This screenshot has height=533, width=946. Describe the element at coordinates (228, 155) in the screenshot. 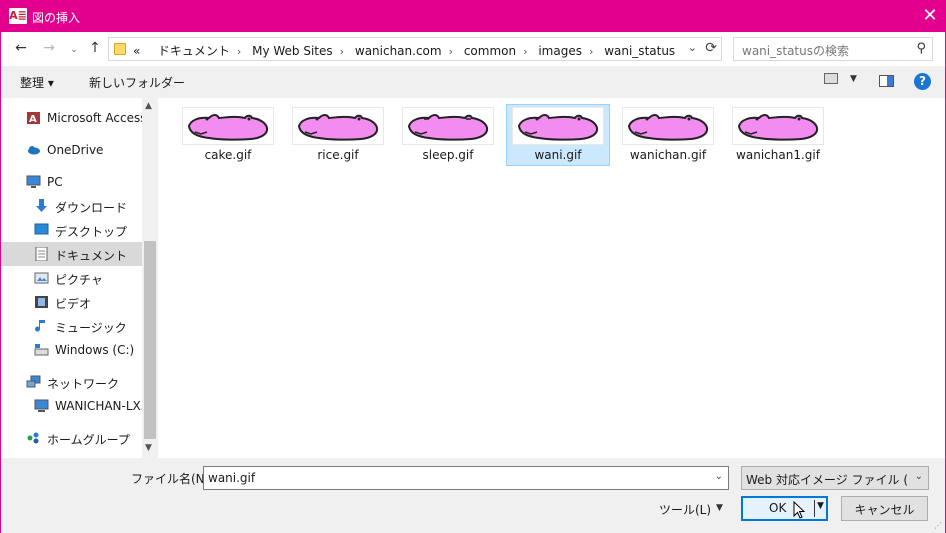

I see `file-name: cake.gif` at that location.